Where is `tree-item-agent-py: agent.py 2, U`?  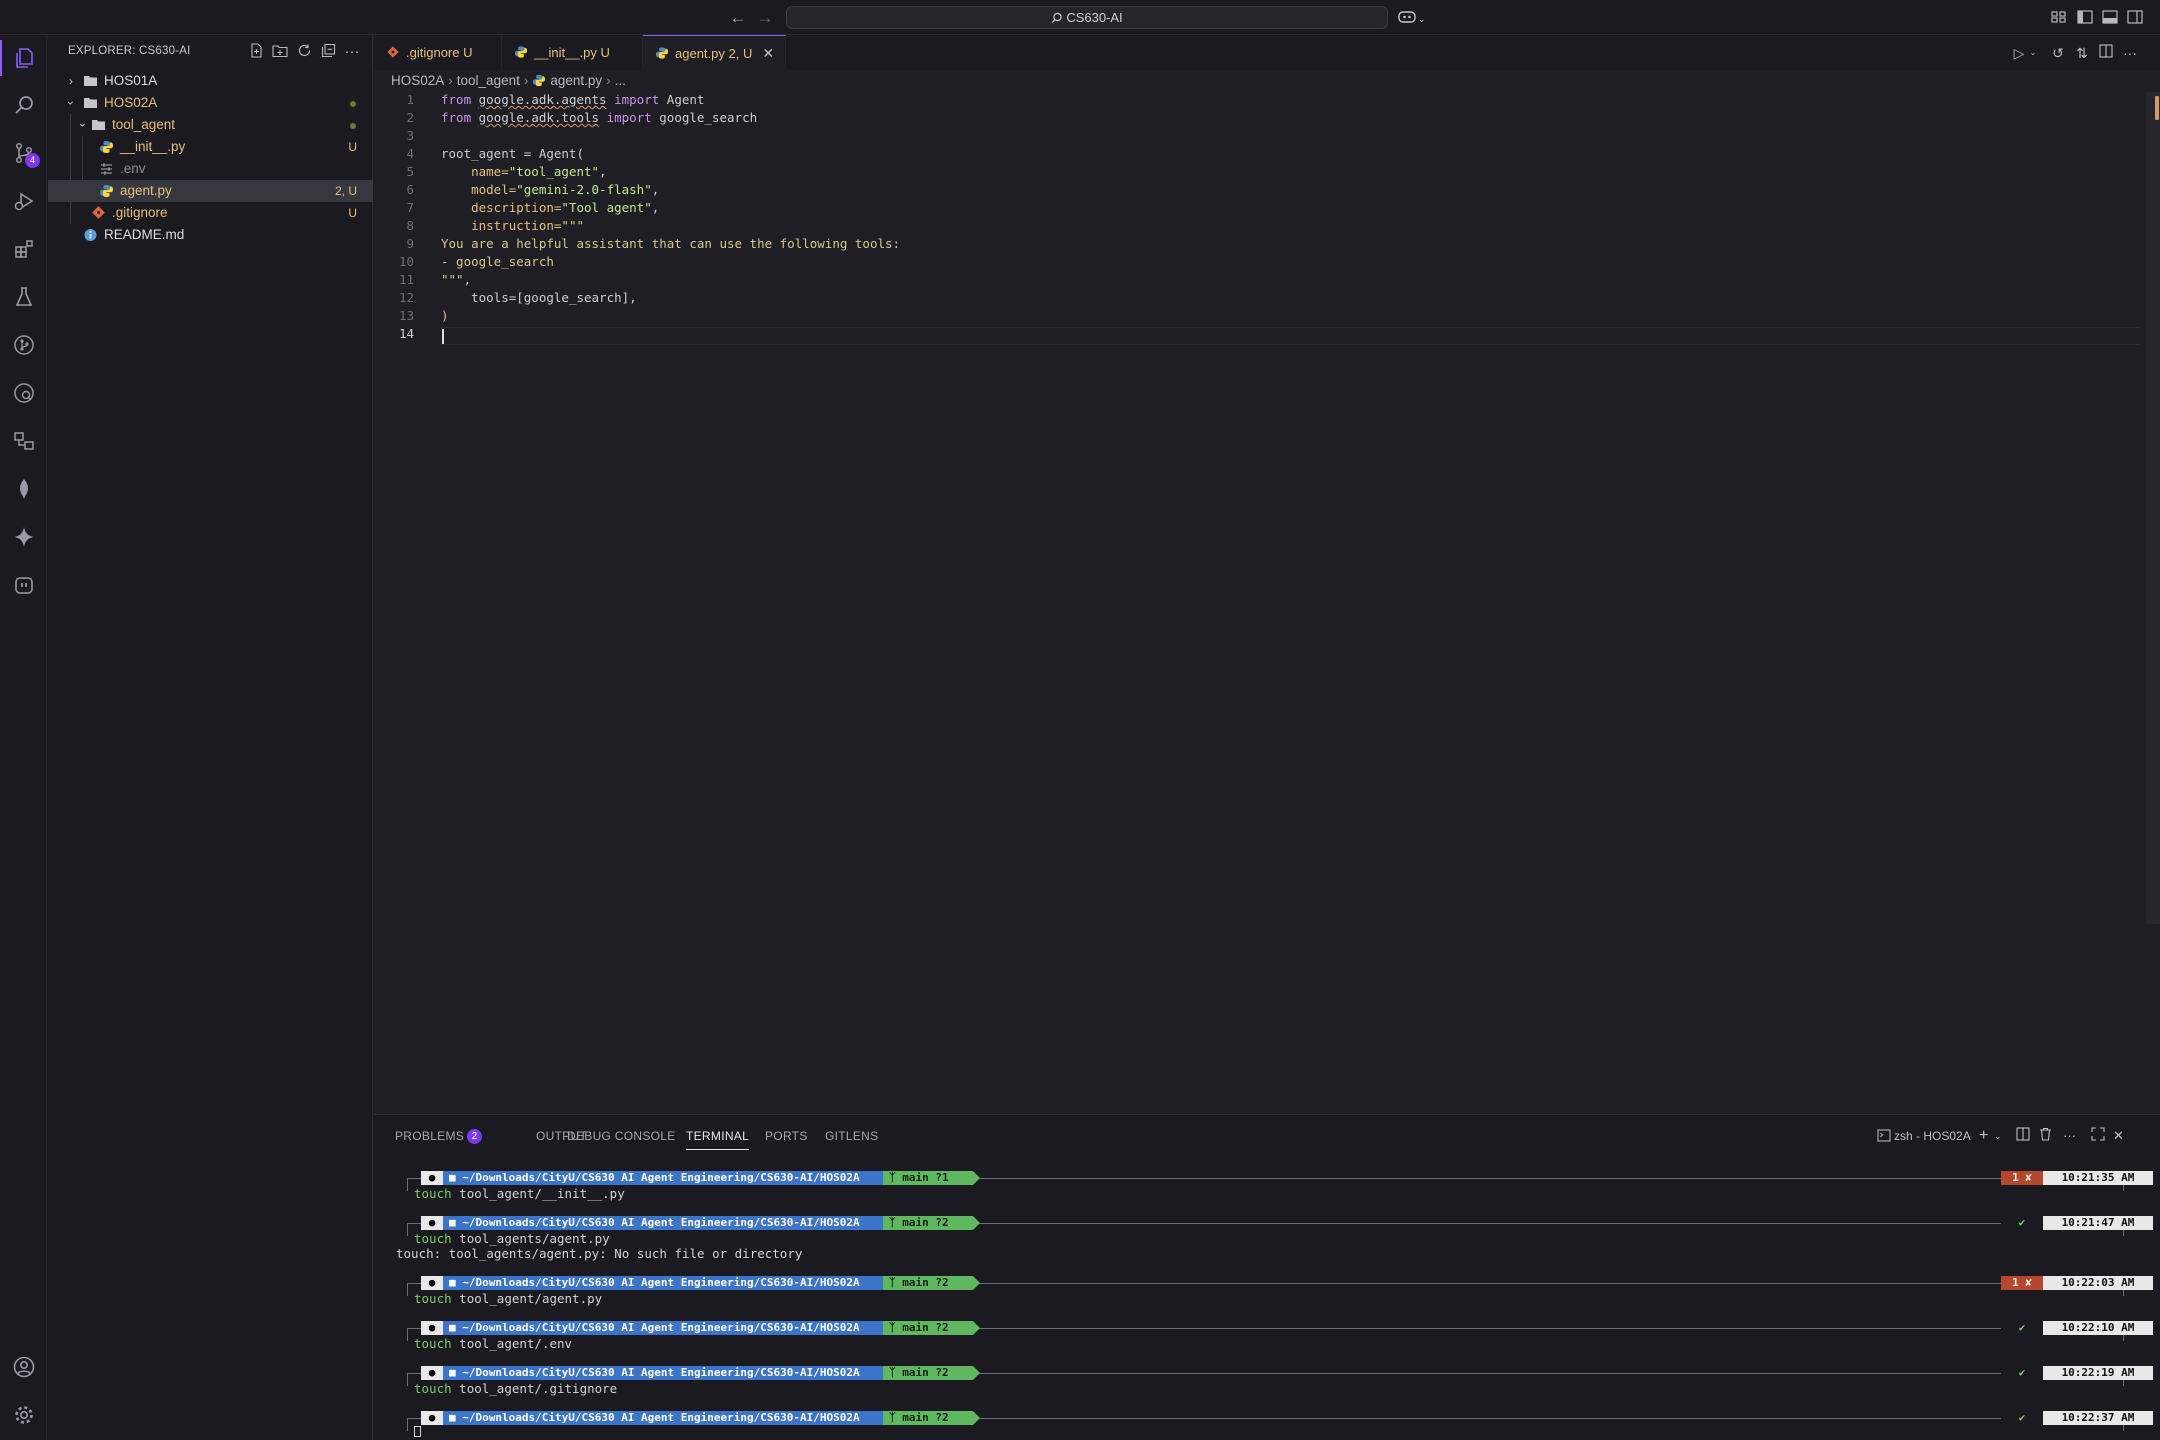 tree-item-agent-py: agent.py 2, U is located at coordinates (210, 191).